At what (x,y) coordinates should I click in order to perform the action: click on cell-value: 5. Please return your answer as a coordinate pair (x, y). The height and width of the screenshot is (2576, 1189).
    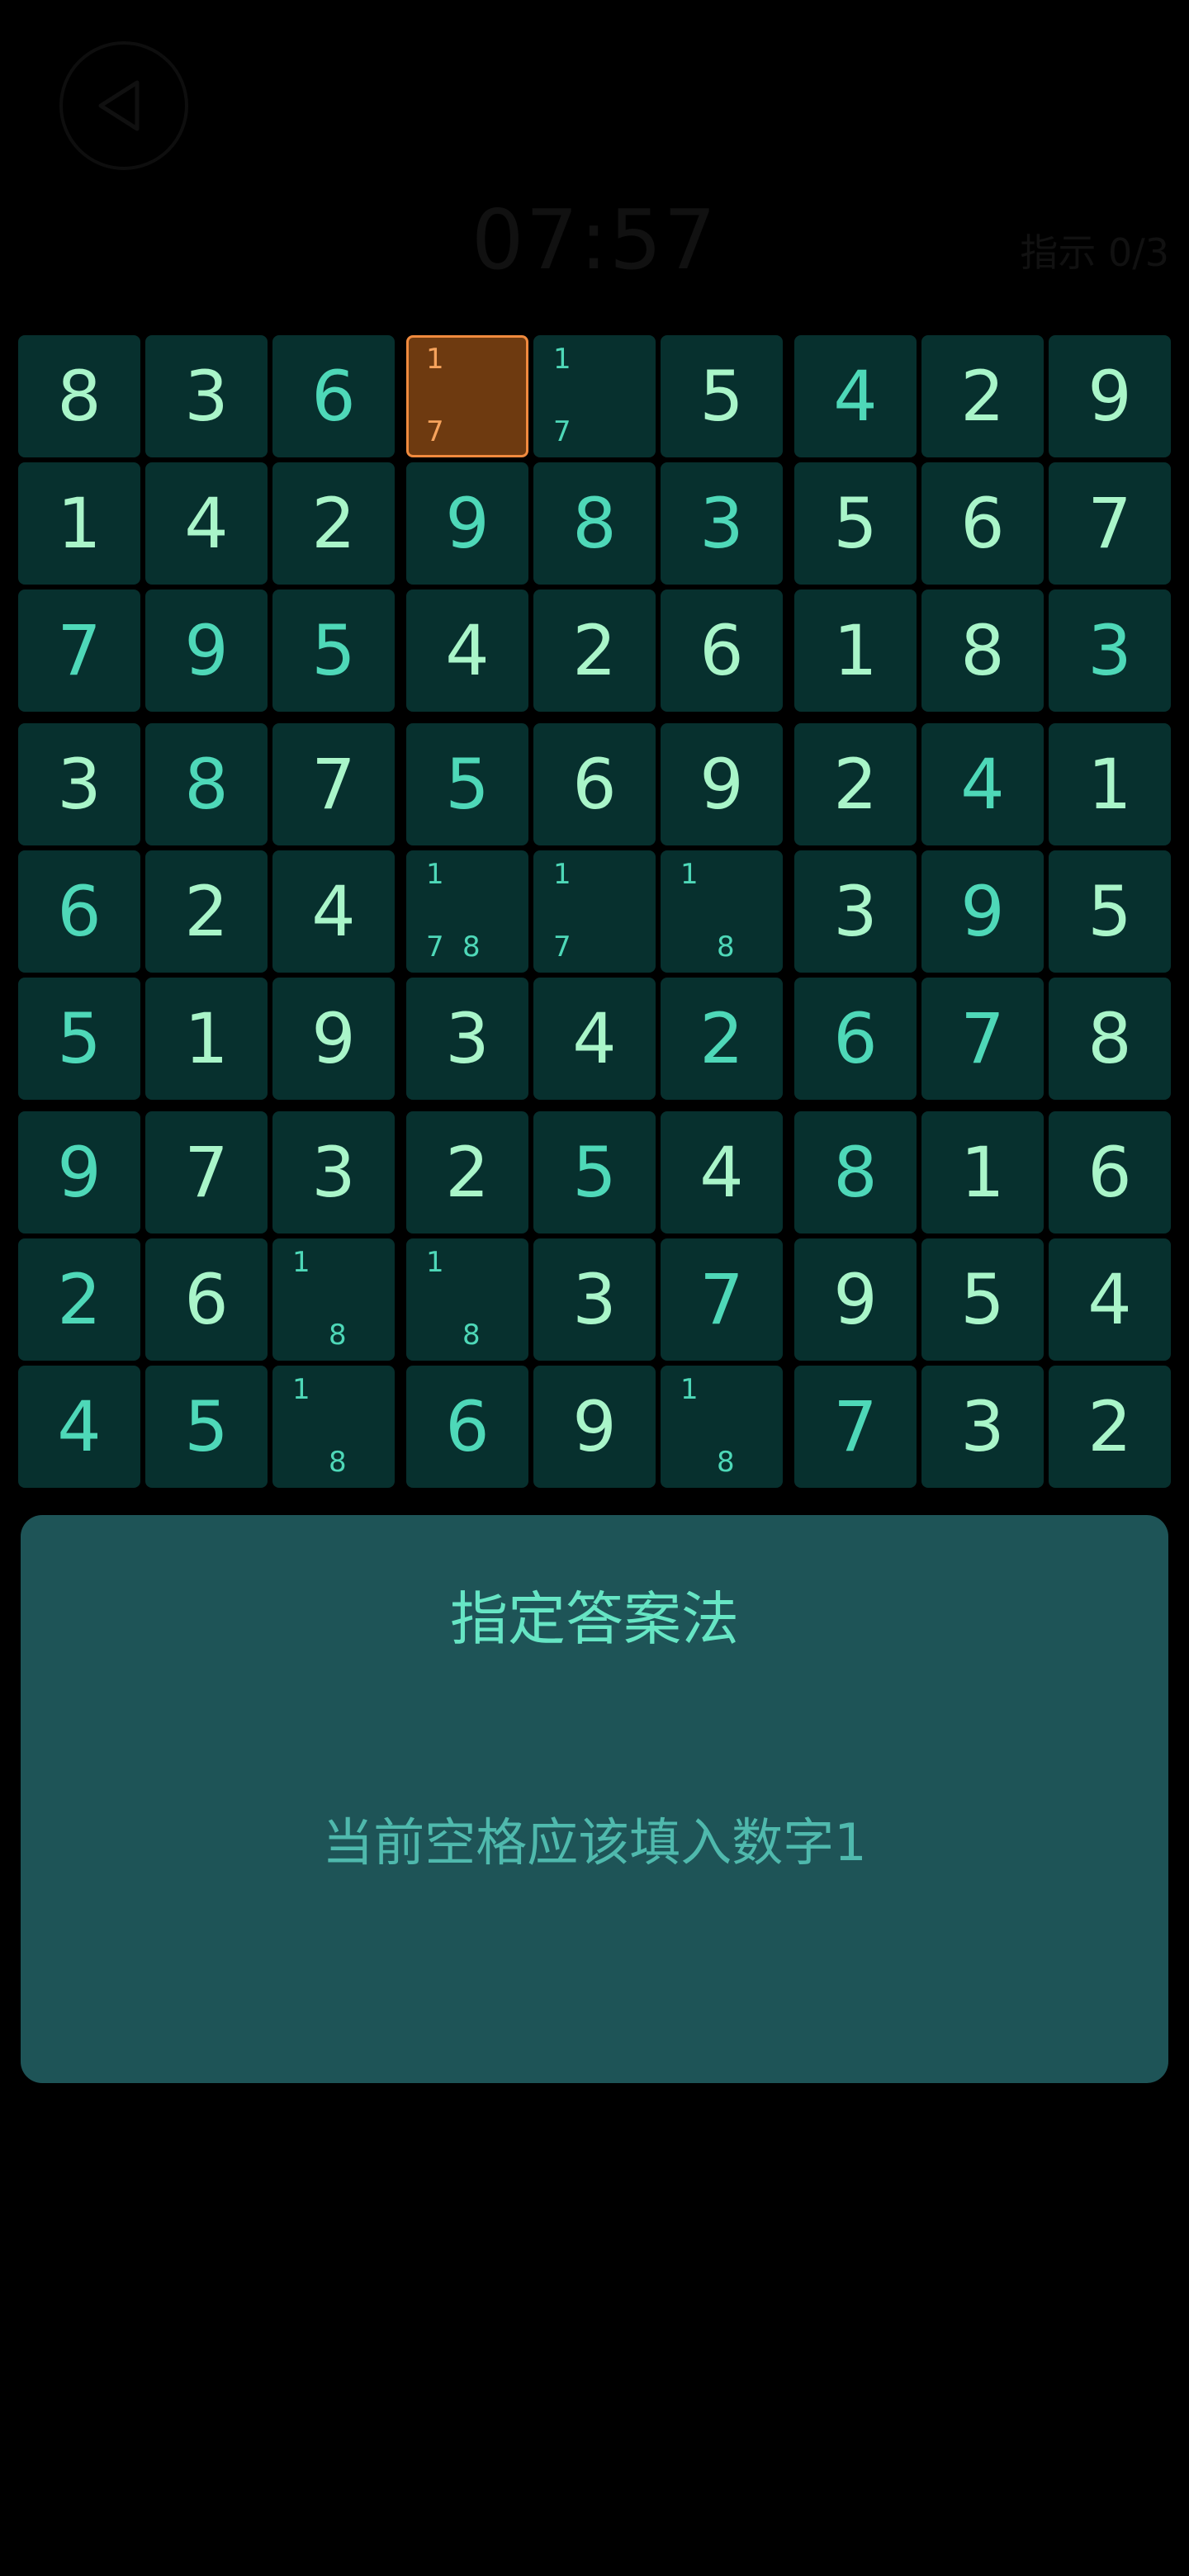
    Looking at the image, I should click on (594, 1172).